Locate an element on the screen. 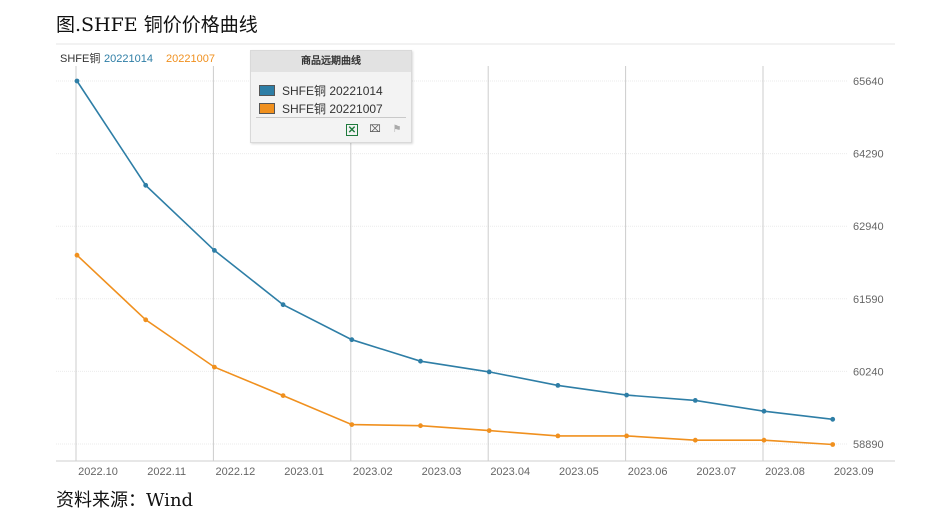 This screenshot has width=940, height=517. legend-swatch-orange is located at coordinates (267, 108).